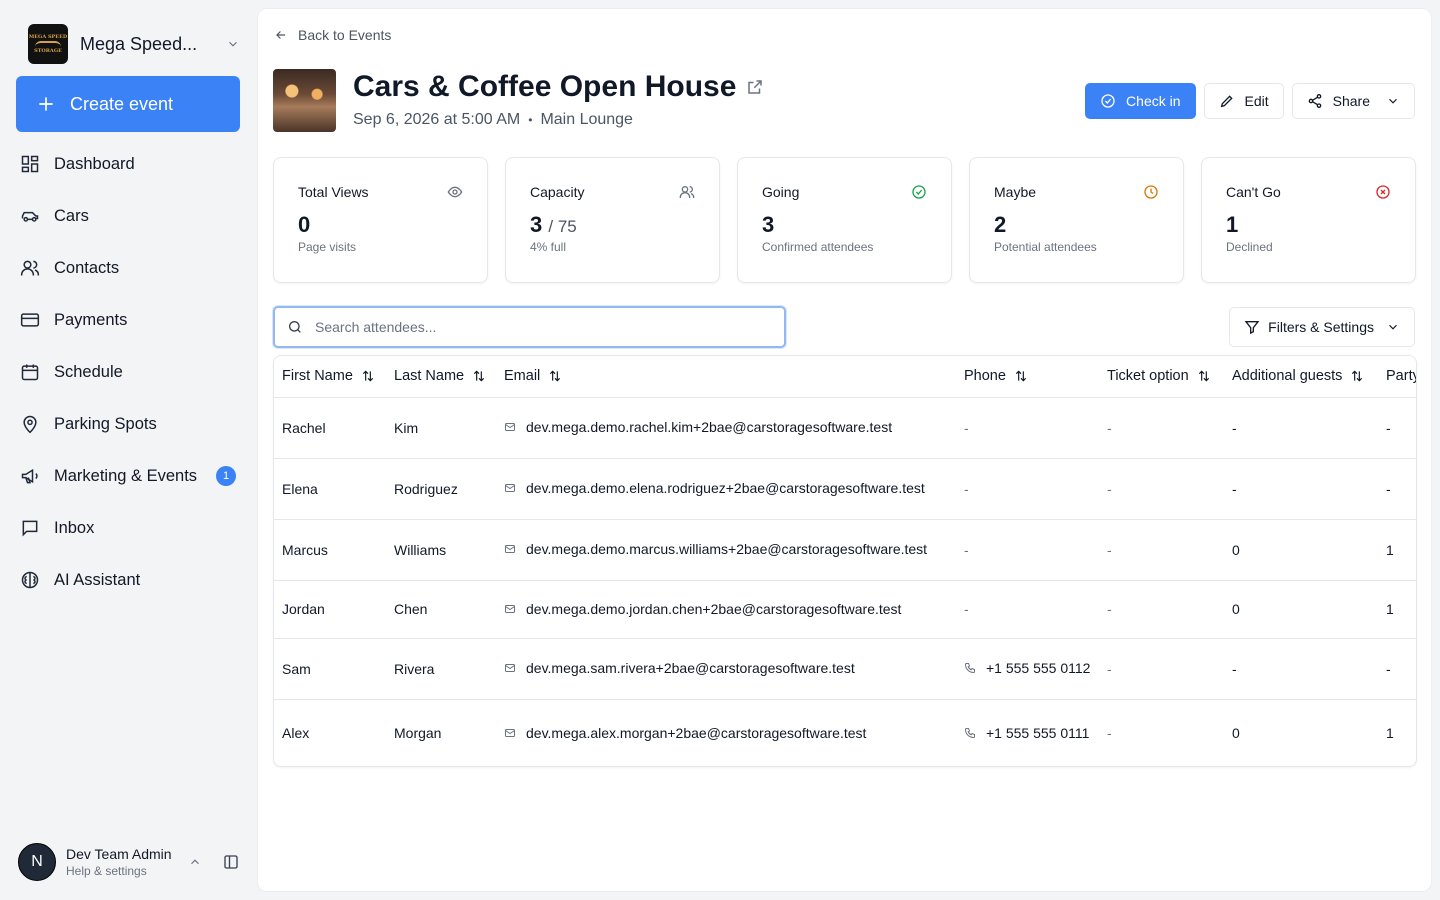 Image resolution: width=1440 pixels, height=900 pixels. Describe the element at coordinates (317, 376) in the screenshot. I see `column-label: First Name` at that location.